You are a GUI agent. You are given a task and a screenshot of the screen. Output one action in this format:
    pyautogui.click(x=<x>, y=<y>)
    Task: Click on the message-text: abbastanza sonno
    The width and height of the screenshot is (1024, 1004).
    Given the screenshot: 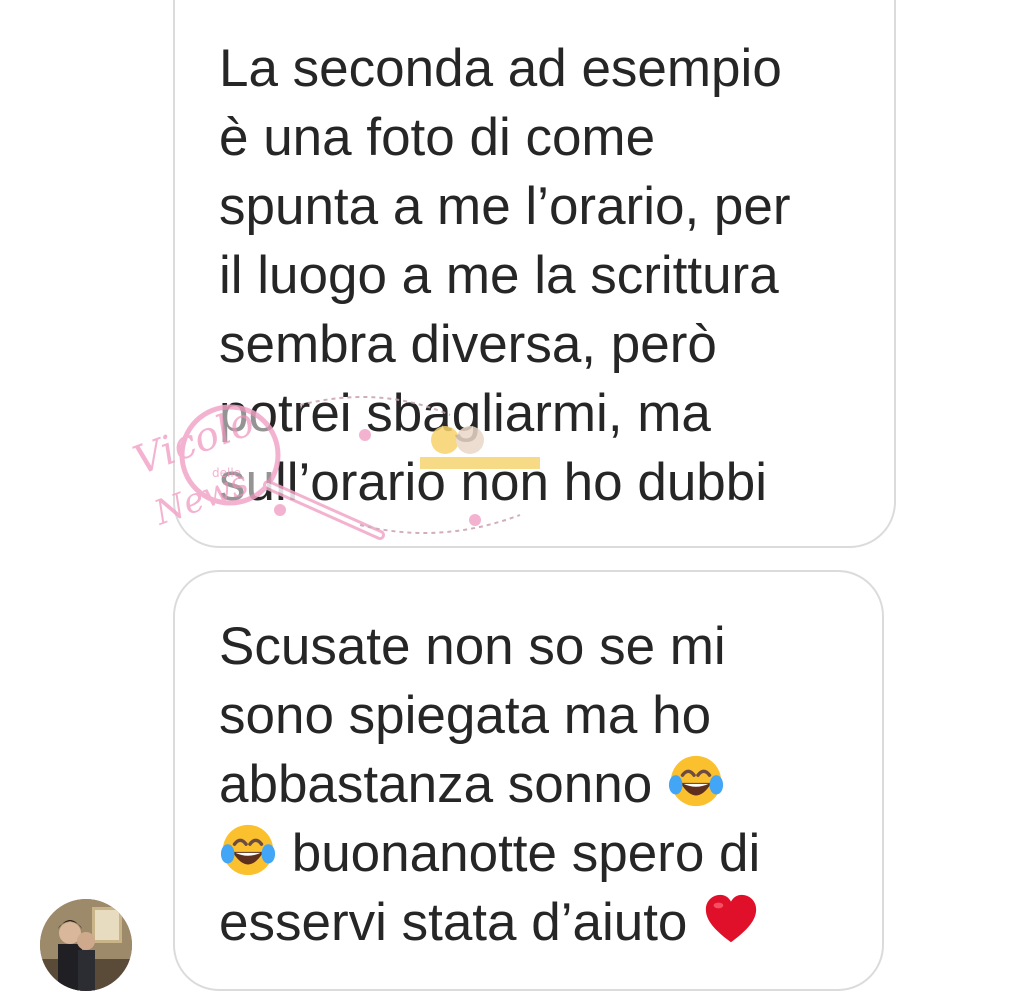 What is the action you would take?
    pyautogui.click(x=436, y=784)
    